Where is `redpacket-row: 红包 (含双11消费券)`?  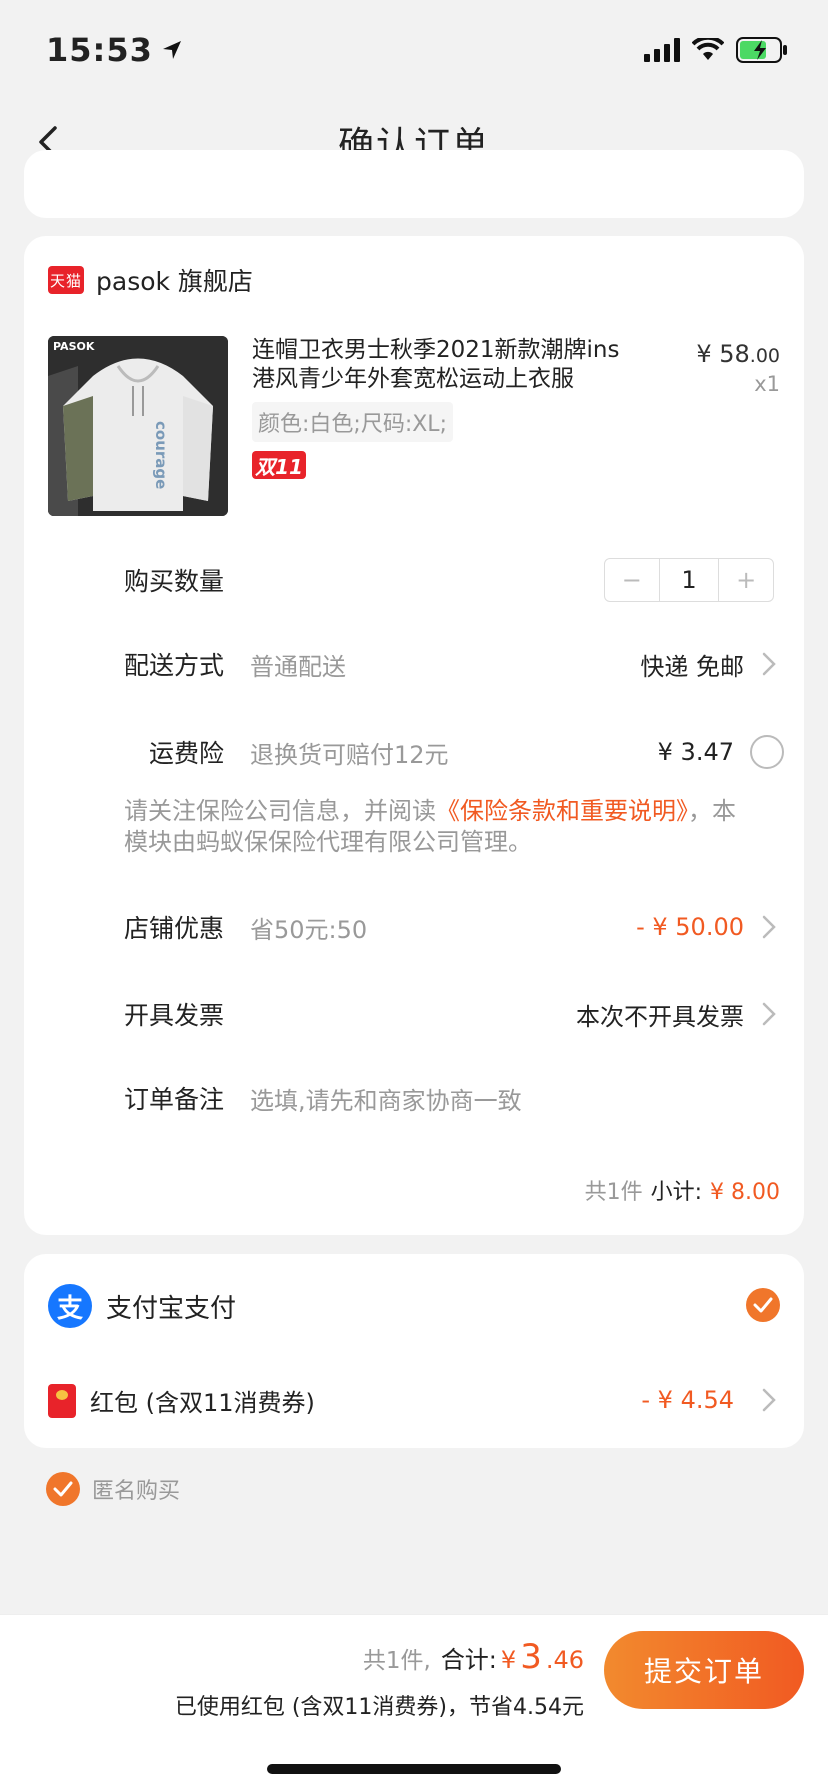 redpacket-row: 红包 (含双11消费券) is located at coordinates (181, 1400).